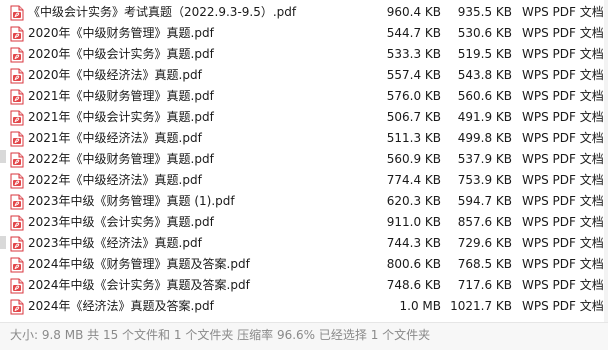  What do you see at coordinates (606, 161) in the screenshot?
I see `vertical-scrollbar` at bounding box center [606, 161].